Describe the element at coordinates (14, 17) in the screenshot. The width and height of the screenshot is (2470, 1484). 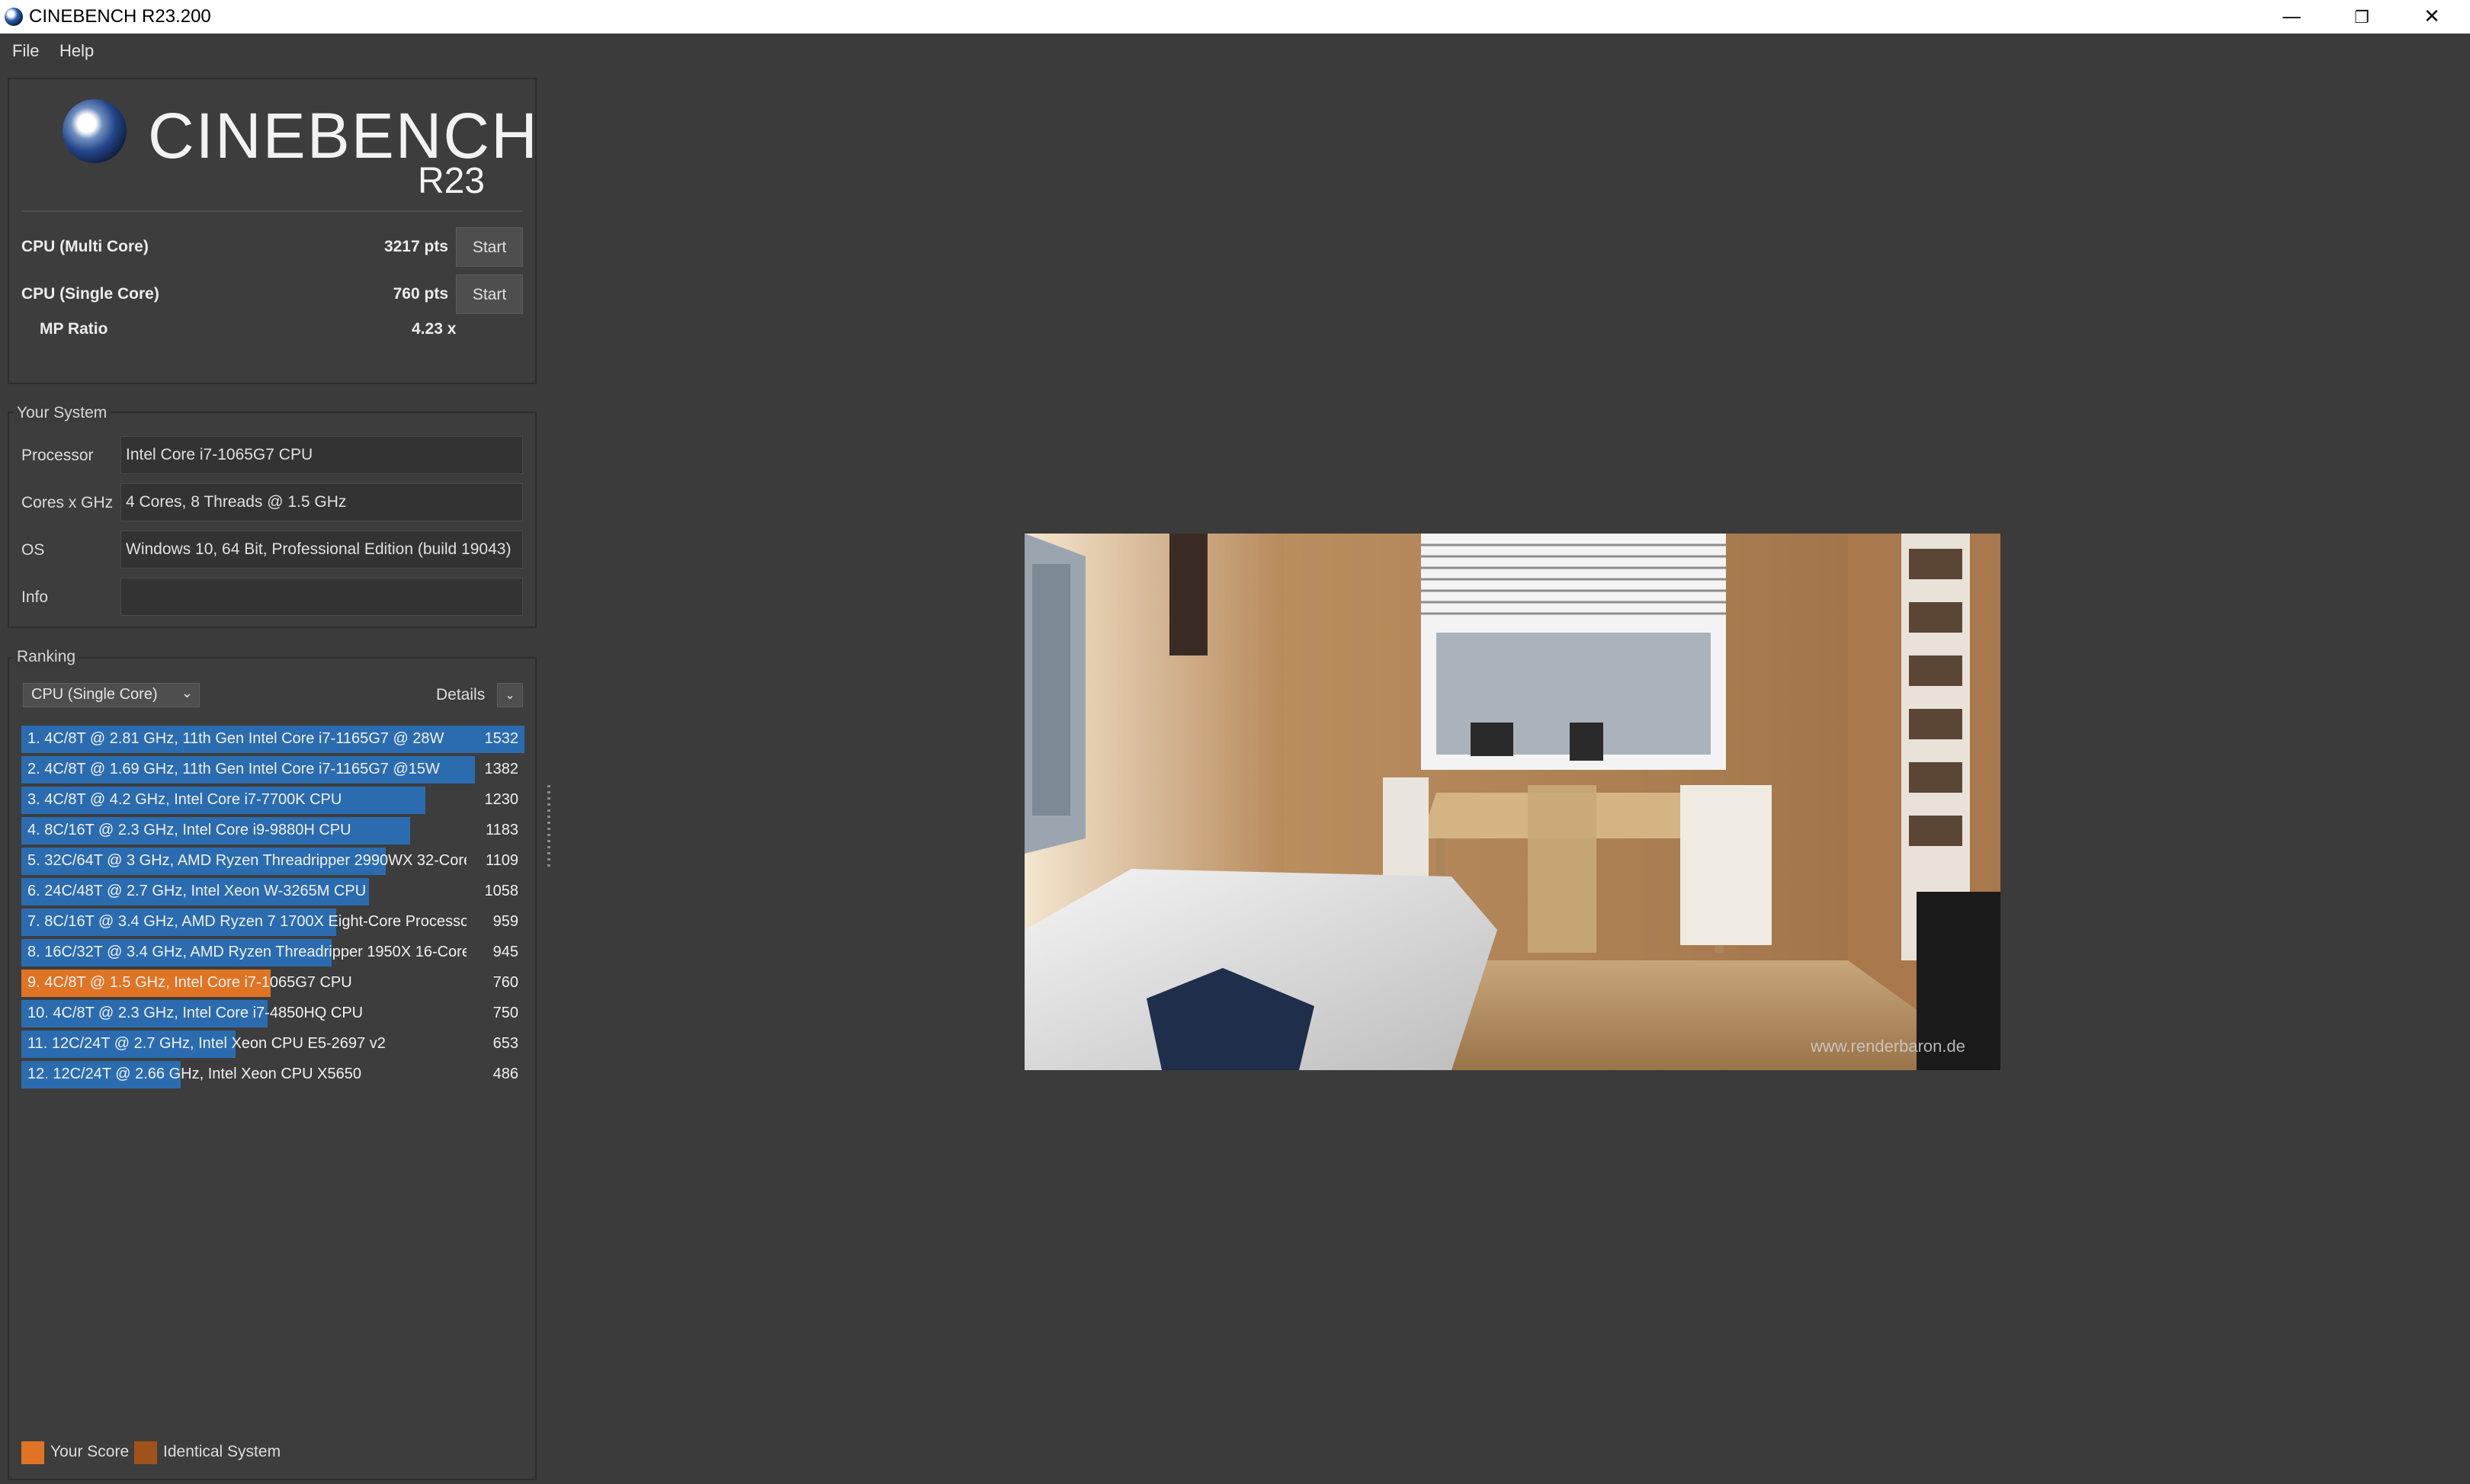
I see `app-icon` at that location.